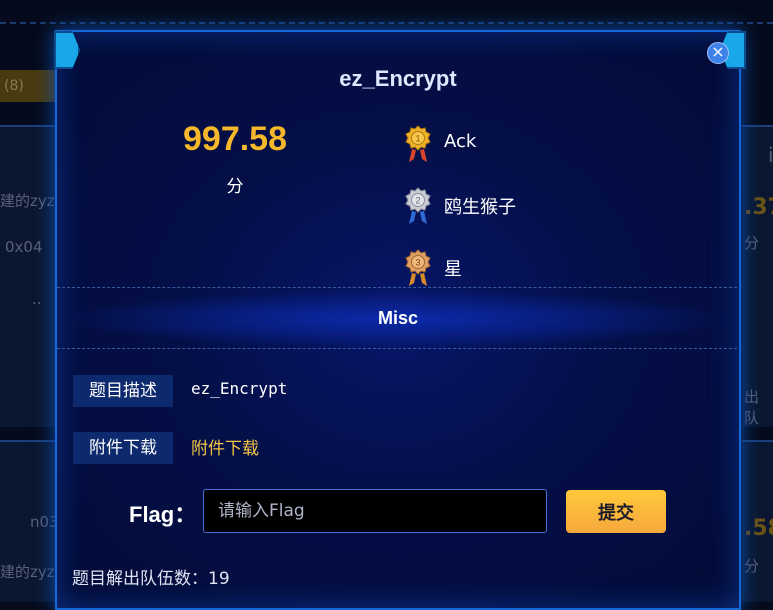 The width and height of the screenshot is (773, 610). What do you see at coordinates (235, 187) in the screenshot?
I see `score-unit: 分` at bounding box center [235, 187].